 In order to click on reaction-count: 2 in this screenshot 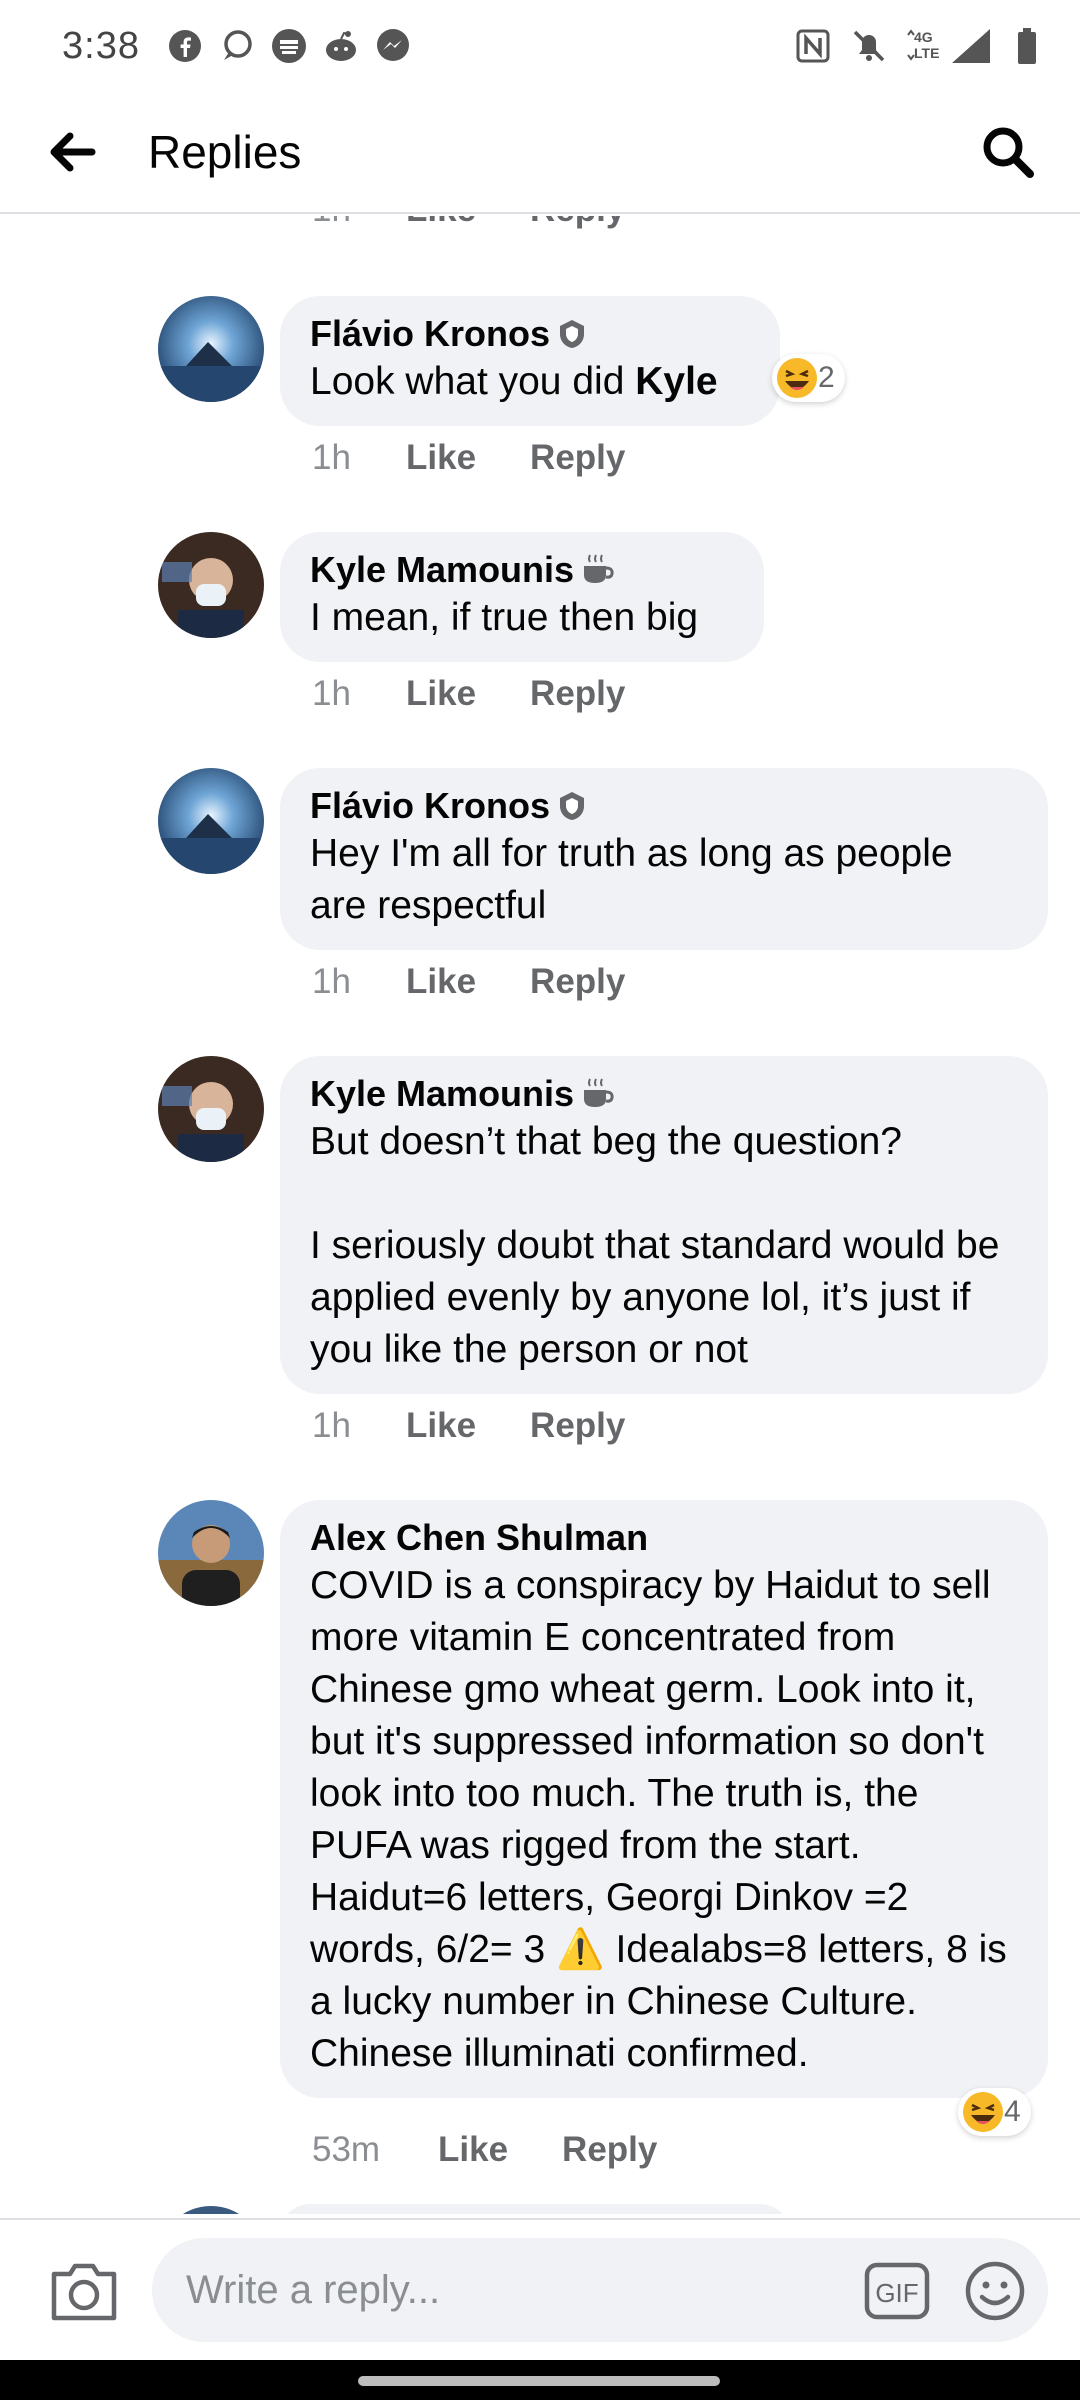, I will do `click(826, 377)`.